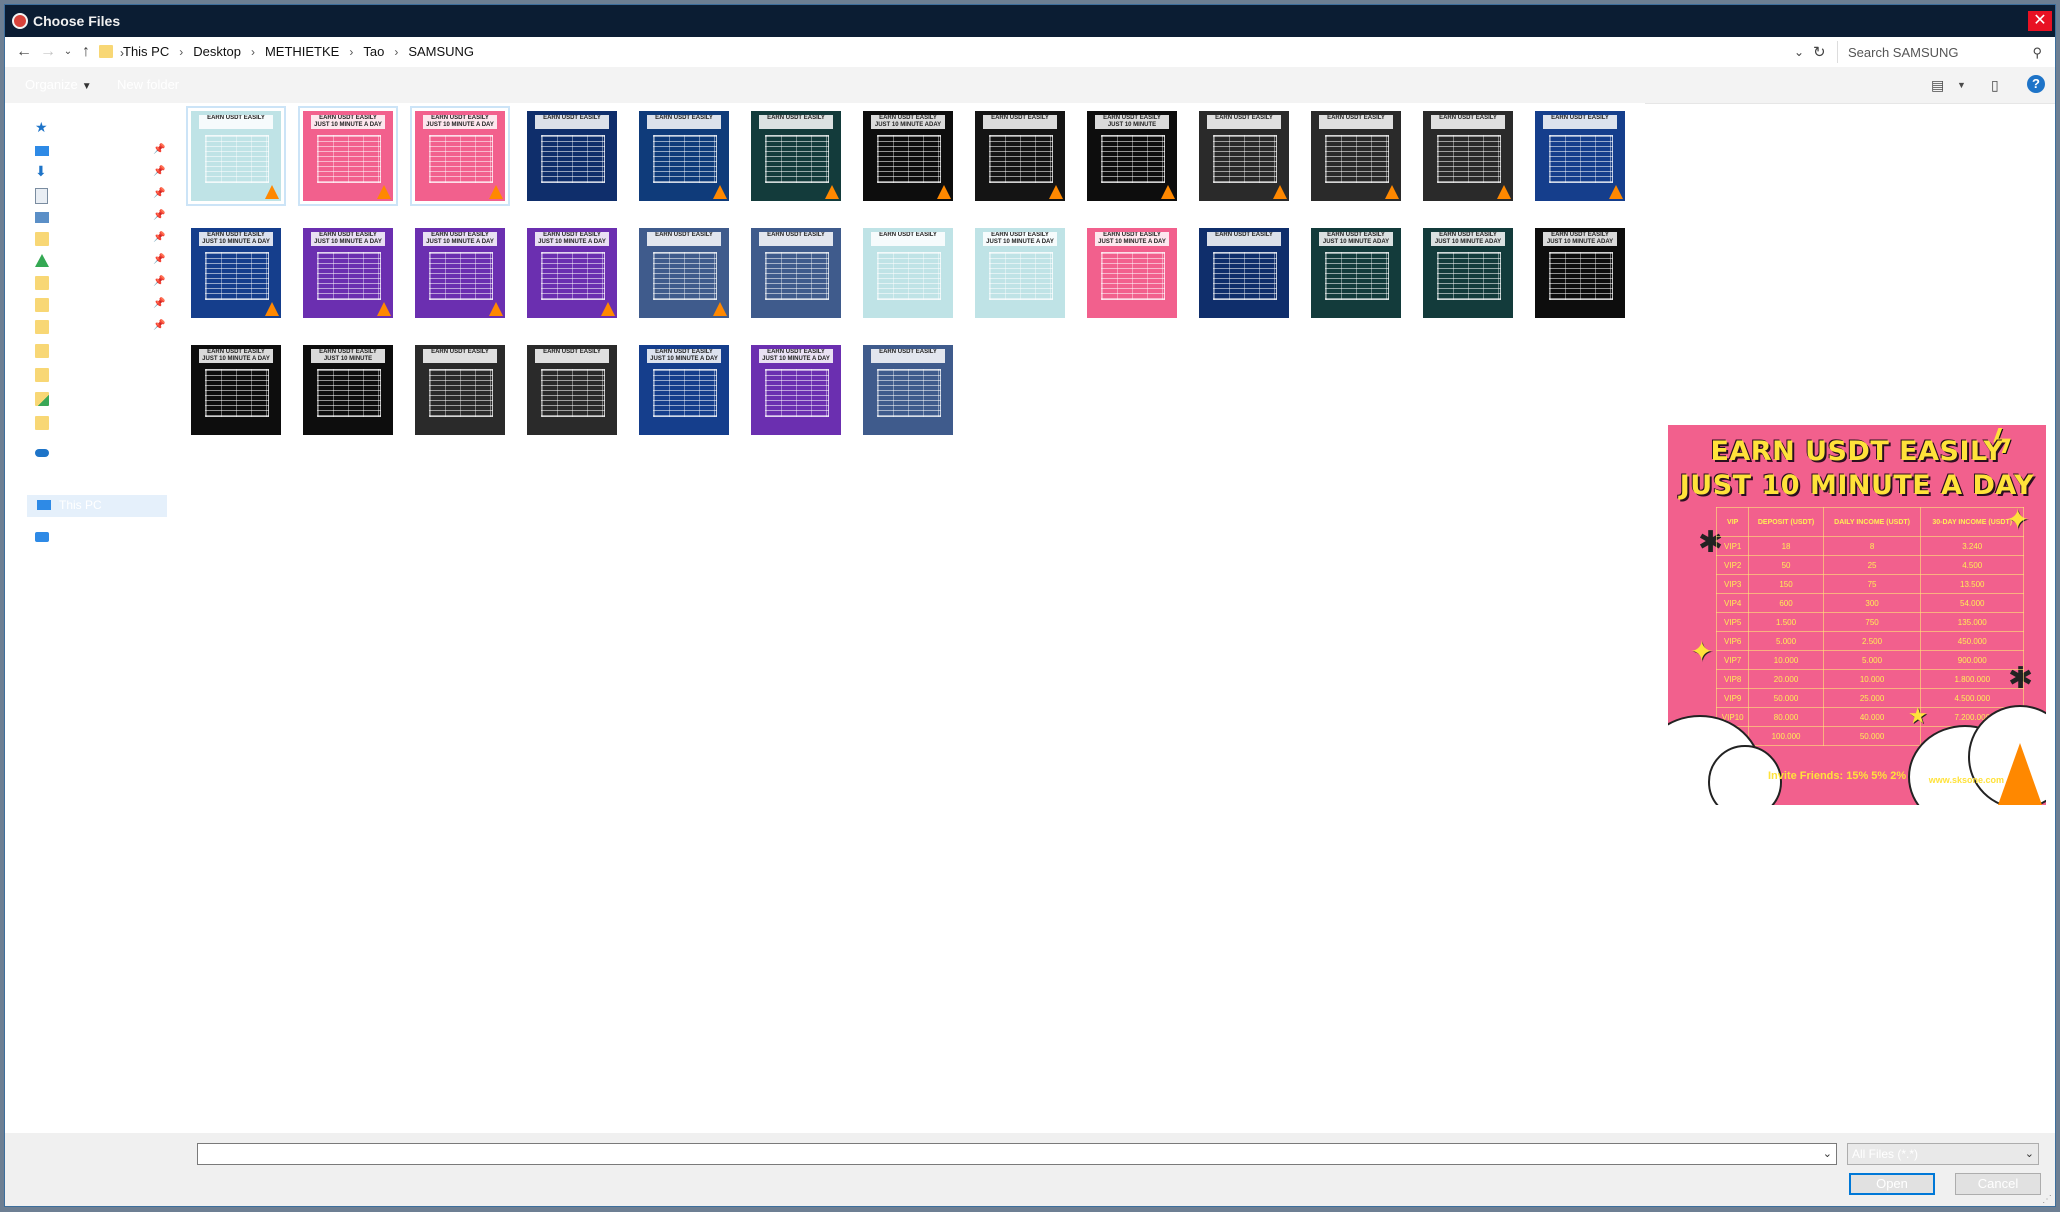 This screenshot has width=2060, height=1212. I want to click on close-button: ✕, so click(2040, 21).